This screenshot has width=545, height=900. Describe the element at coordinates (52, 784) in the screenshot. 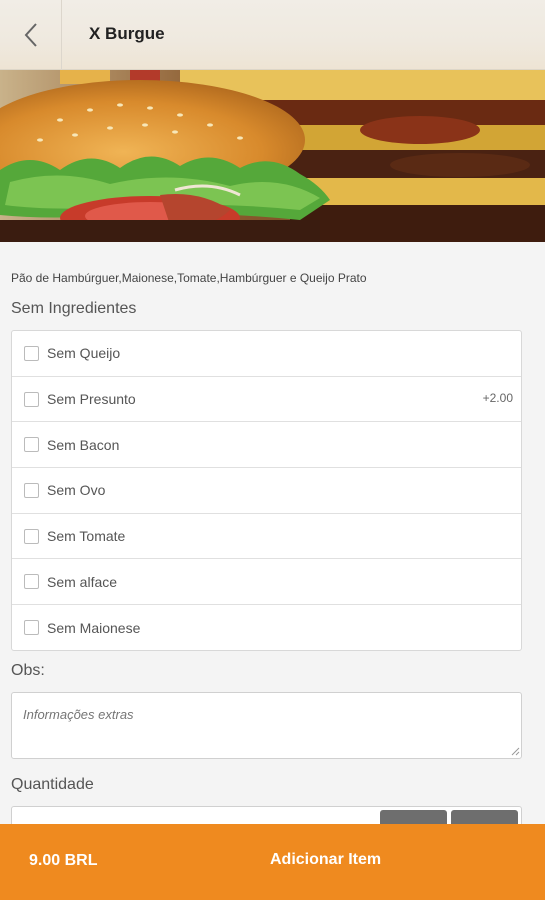

I see `quantity-label: Quantidade` at that location.